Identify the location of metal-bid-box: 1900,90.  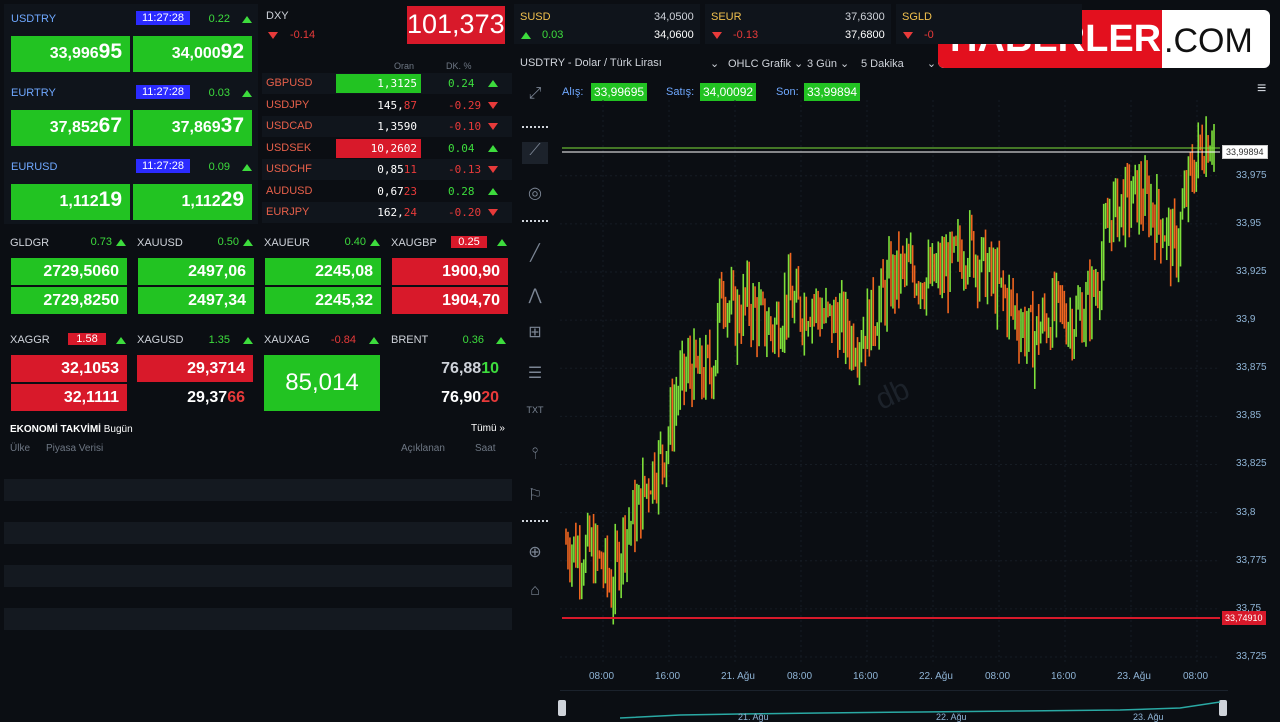
(450, 271).